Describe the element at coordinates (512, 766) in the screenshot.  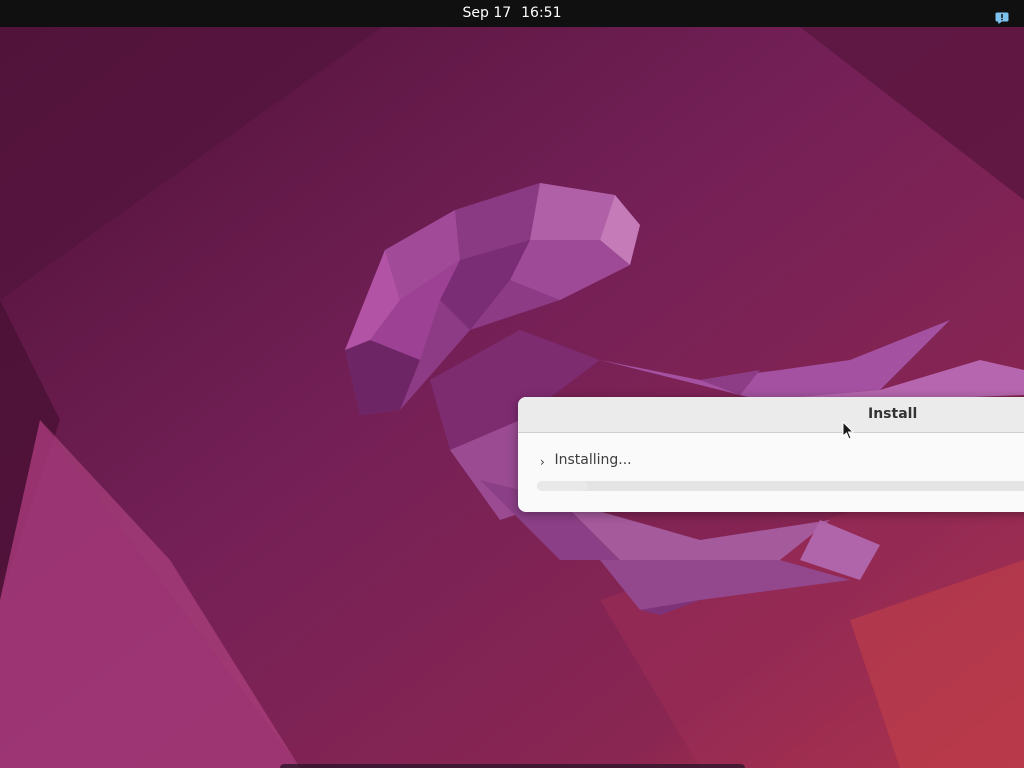
I see `dock` at that location.